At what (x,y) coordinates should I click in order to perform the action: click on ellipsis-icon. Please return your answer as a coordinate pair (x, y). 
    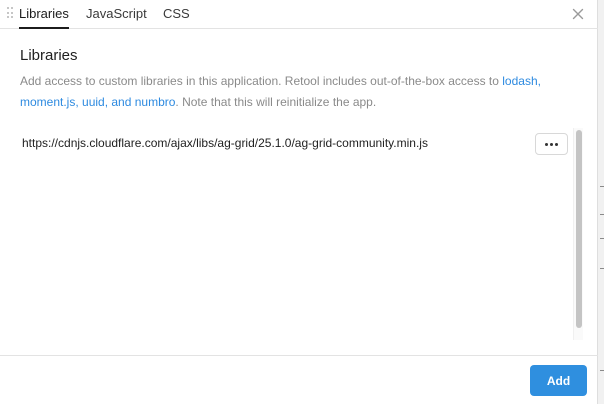
    Looking at the image, I should click on (551, 144).